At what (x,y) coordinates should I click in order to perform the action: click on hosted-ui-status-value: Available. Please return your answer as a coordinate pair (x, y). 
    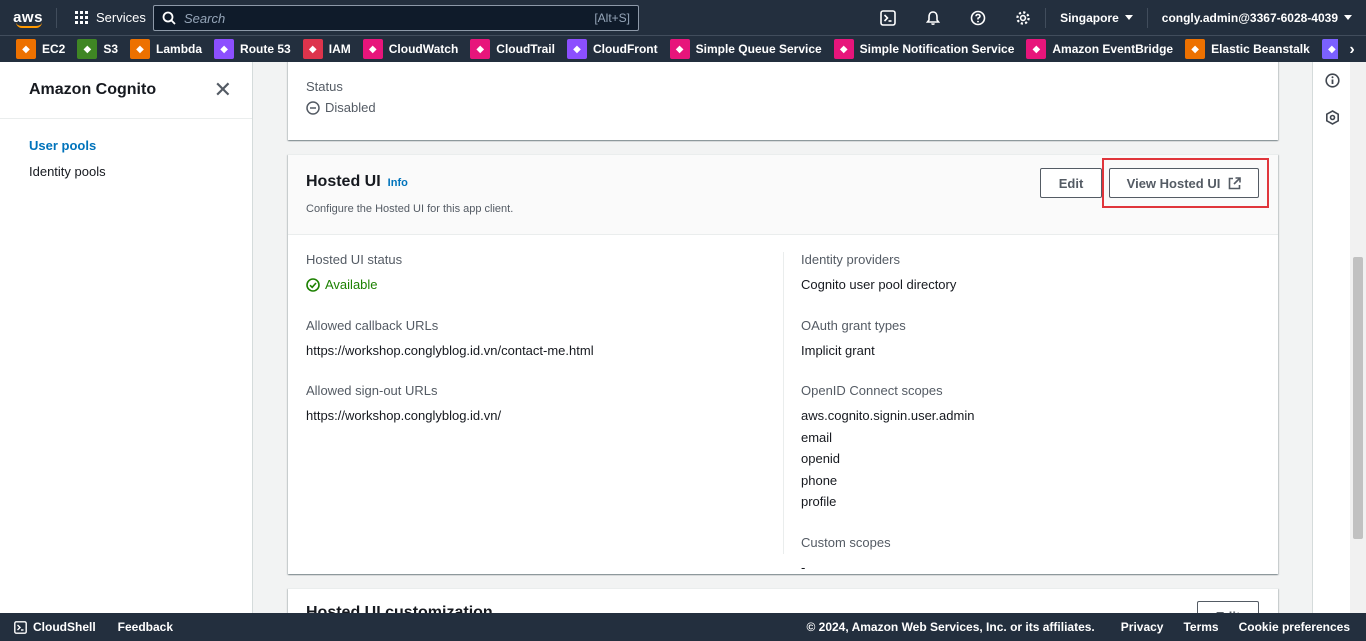
    Looking at the image, I should click on (351, 284).